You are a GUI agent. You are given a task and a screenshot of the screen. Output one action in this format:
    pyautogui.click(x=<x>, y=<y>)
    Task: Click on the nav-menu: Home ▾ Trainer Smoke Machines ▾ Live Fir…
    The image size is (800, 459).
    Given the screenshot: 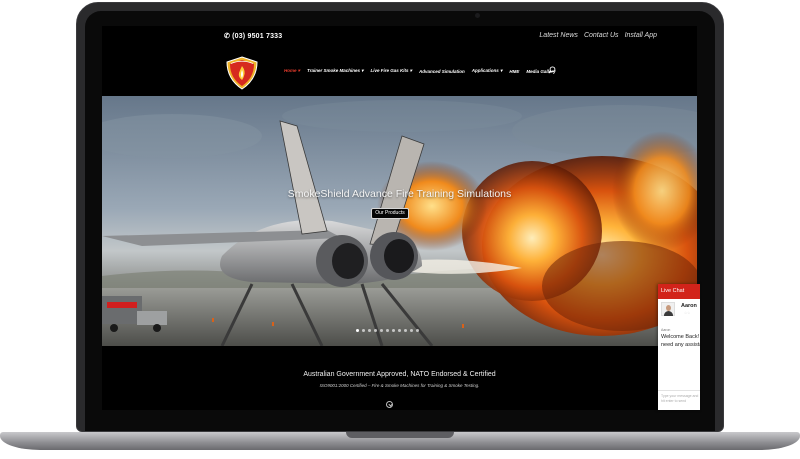 What is the action you would take?
    pyautogui.click(x=420, y=71)
    